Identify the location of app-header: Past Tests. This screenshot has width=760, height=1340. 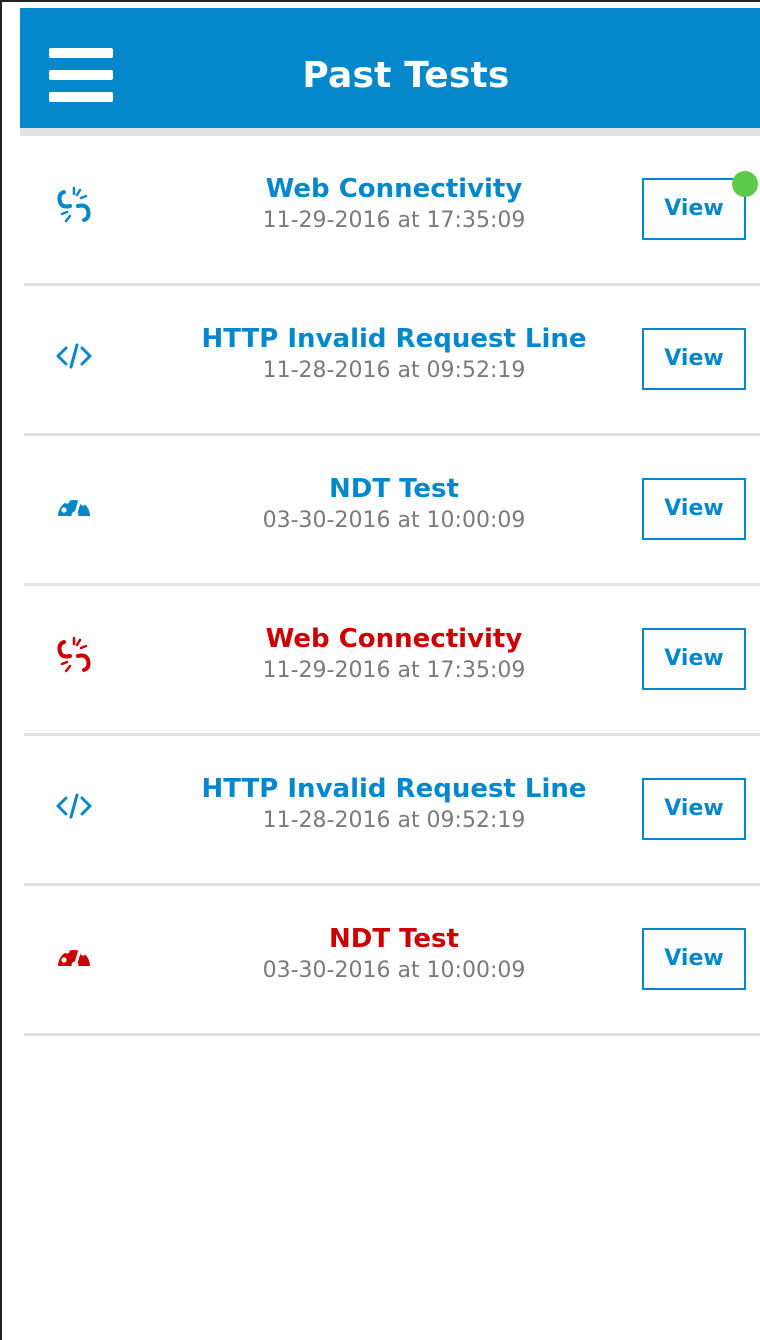
(390, 68).